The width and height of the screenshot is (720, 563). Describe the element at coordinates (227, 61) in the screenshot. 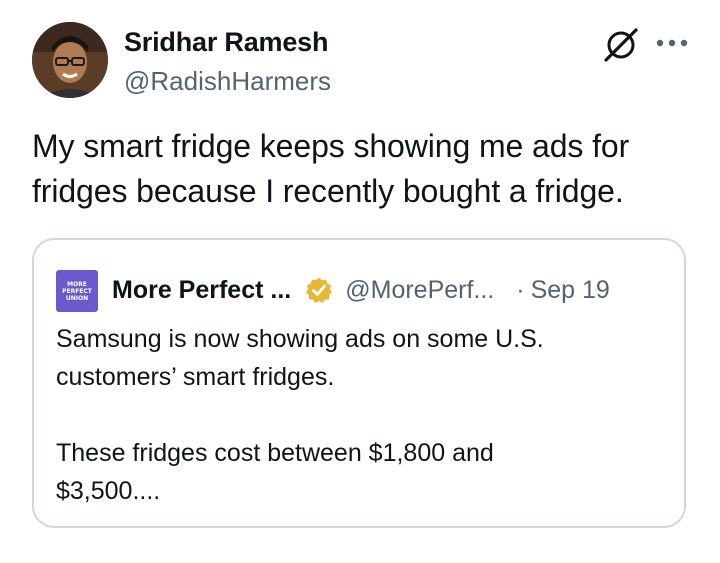

I see `author-block: Sridhar Ramesh @RadishHarmers` at that location.